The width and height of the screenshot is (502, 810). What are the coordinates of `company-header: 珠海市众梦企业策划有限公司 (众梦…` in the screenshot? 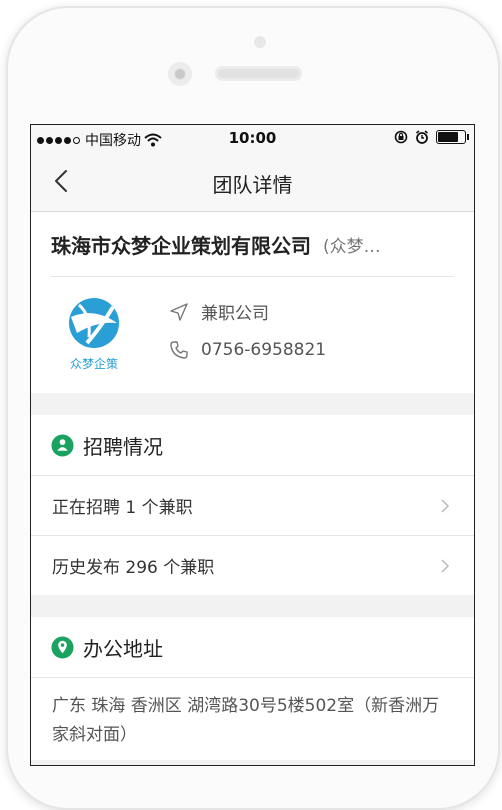 It's located at (252, 244).